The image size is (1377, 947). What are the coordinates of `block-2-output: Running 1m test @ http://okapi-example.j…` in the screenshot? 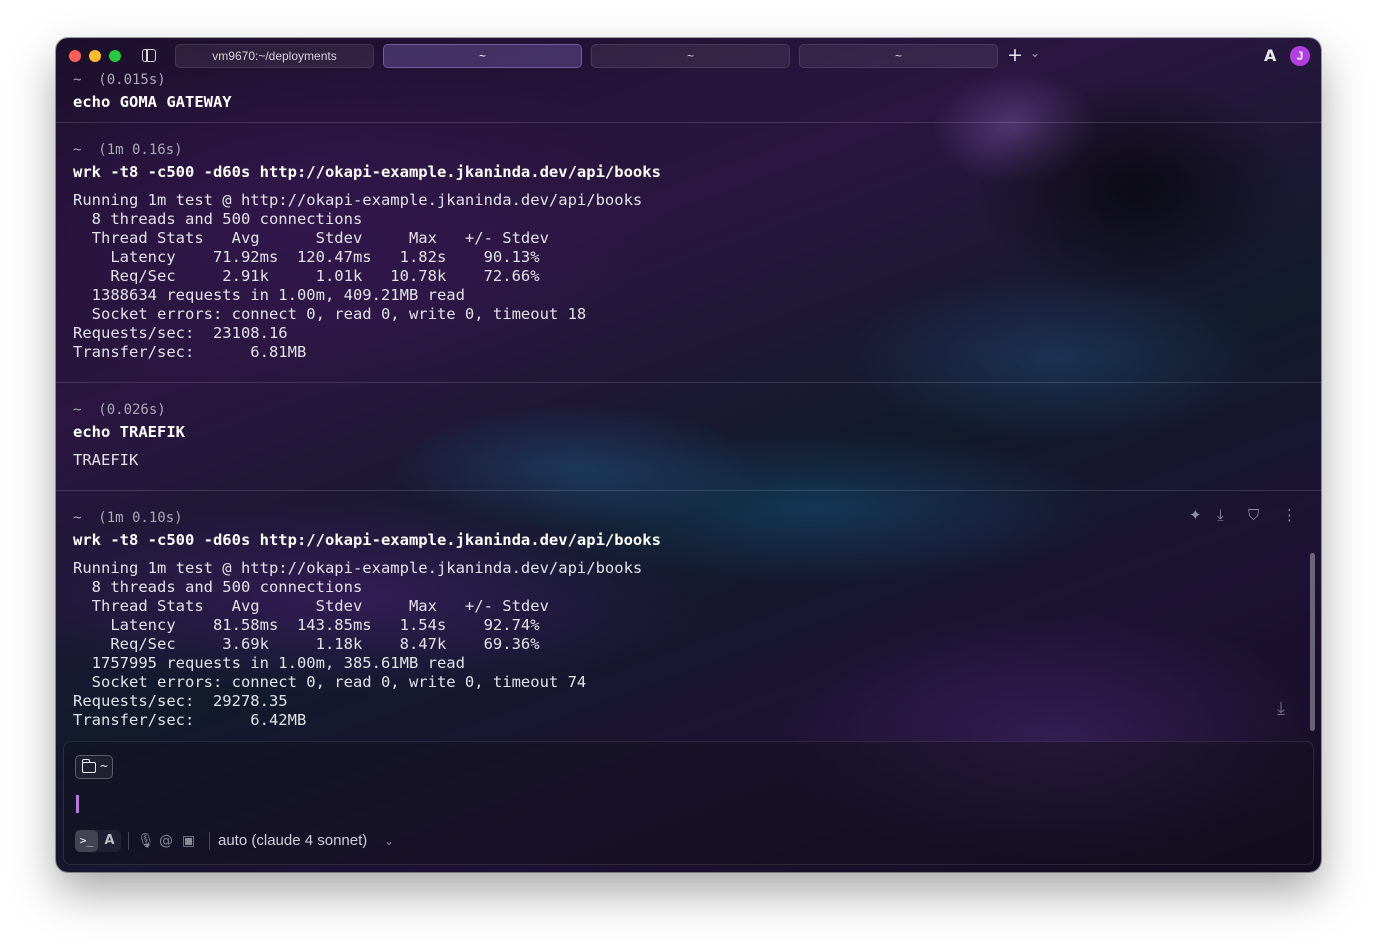 It's located at (358, 276).